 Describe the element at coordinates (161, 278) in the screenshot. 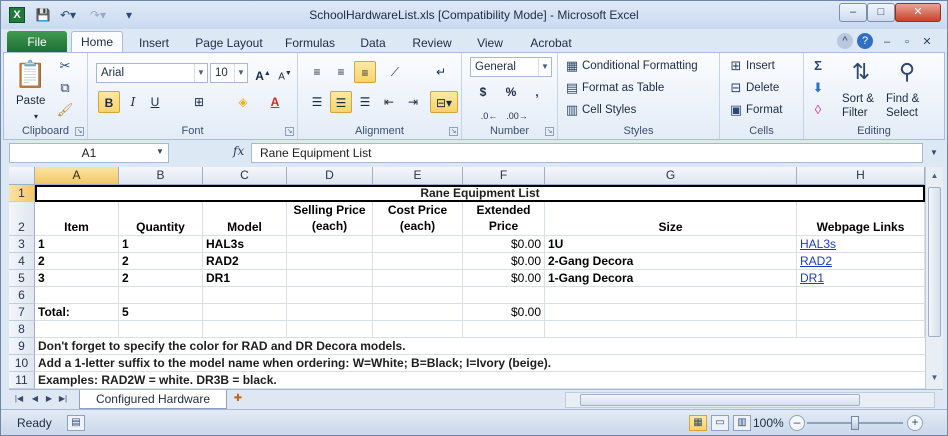

I see `cell-quantity: 2` at that location.